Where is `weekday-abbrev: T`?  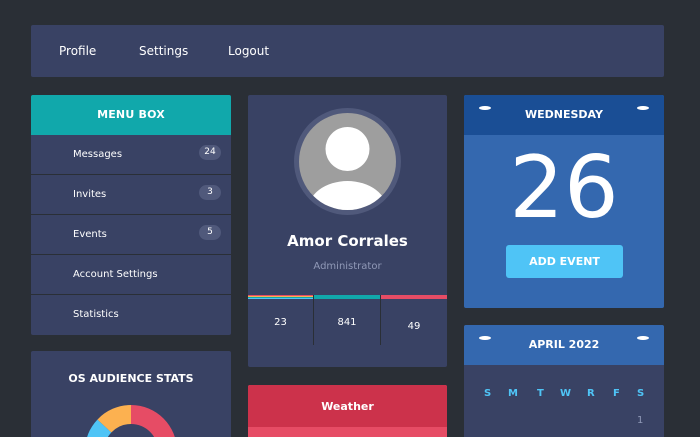 weekday-abbrev: T is located at coordinates (540, 393).